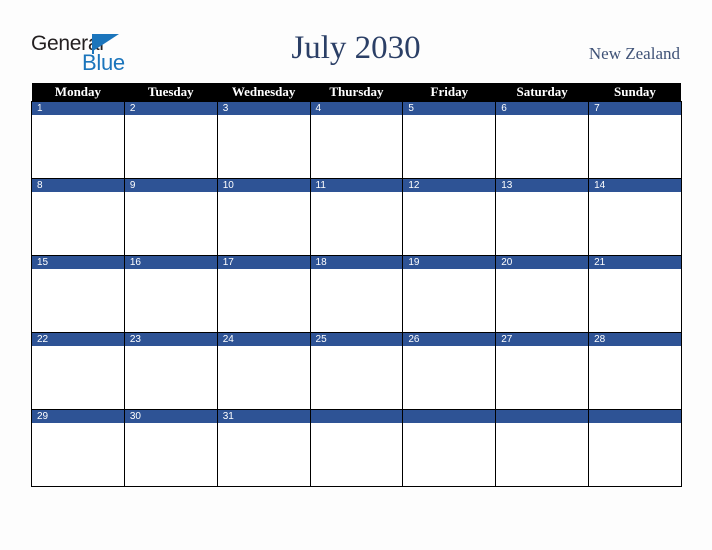 The height and width of the screenshot is (550, 712). Describe the element at coordinates (170, 185) in the screenshot. I see `day-number: 9` at that location.